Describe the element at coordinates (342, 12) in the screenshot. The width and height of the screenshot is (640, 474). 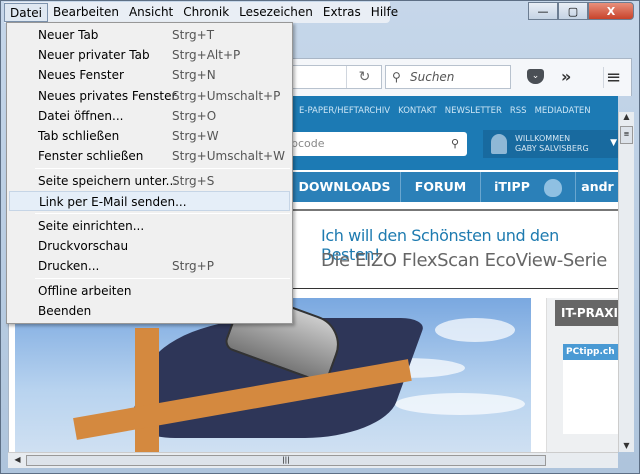
I see `menu-extras: Extras` at that location.